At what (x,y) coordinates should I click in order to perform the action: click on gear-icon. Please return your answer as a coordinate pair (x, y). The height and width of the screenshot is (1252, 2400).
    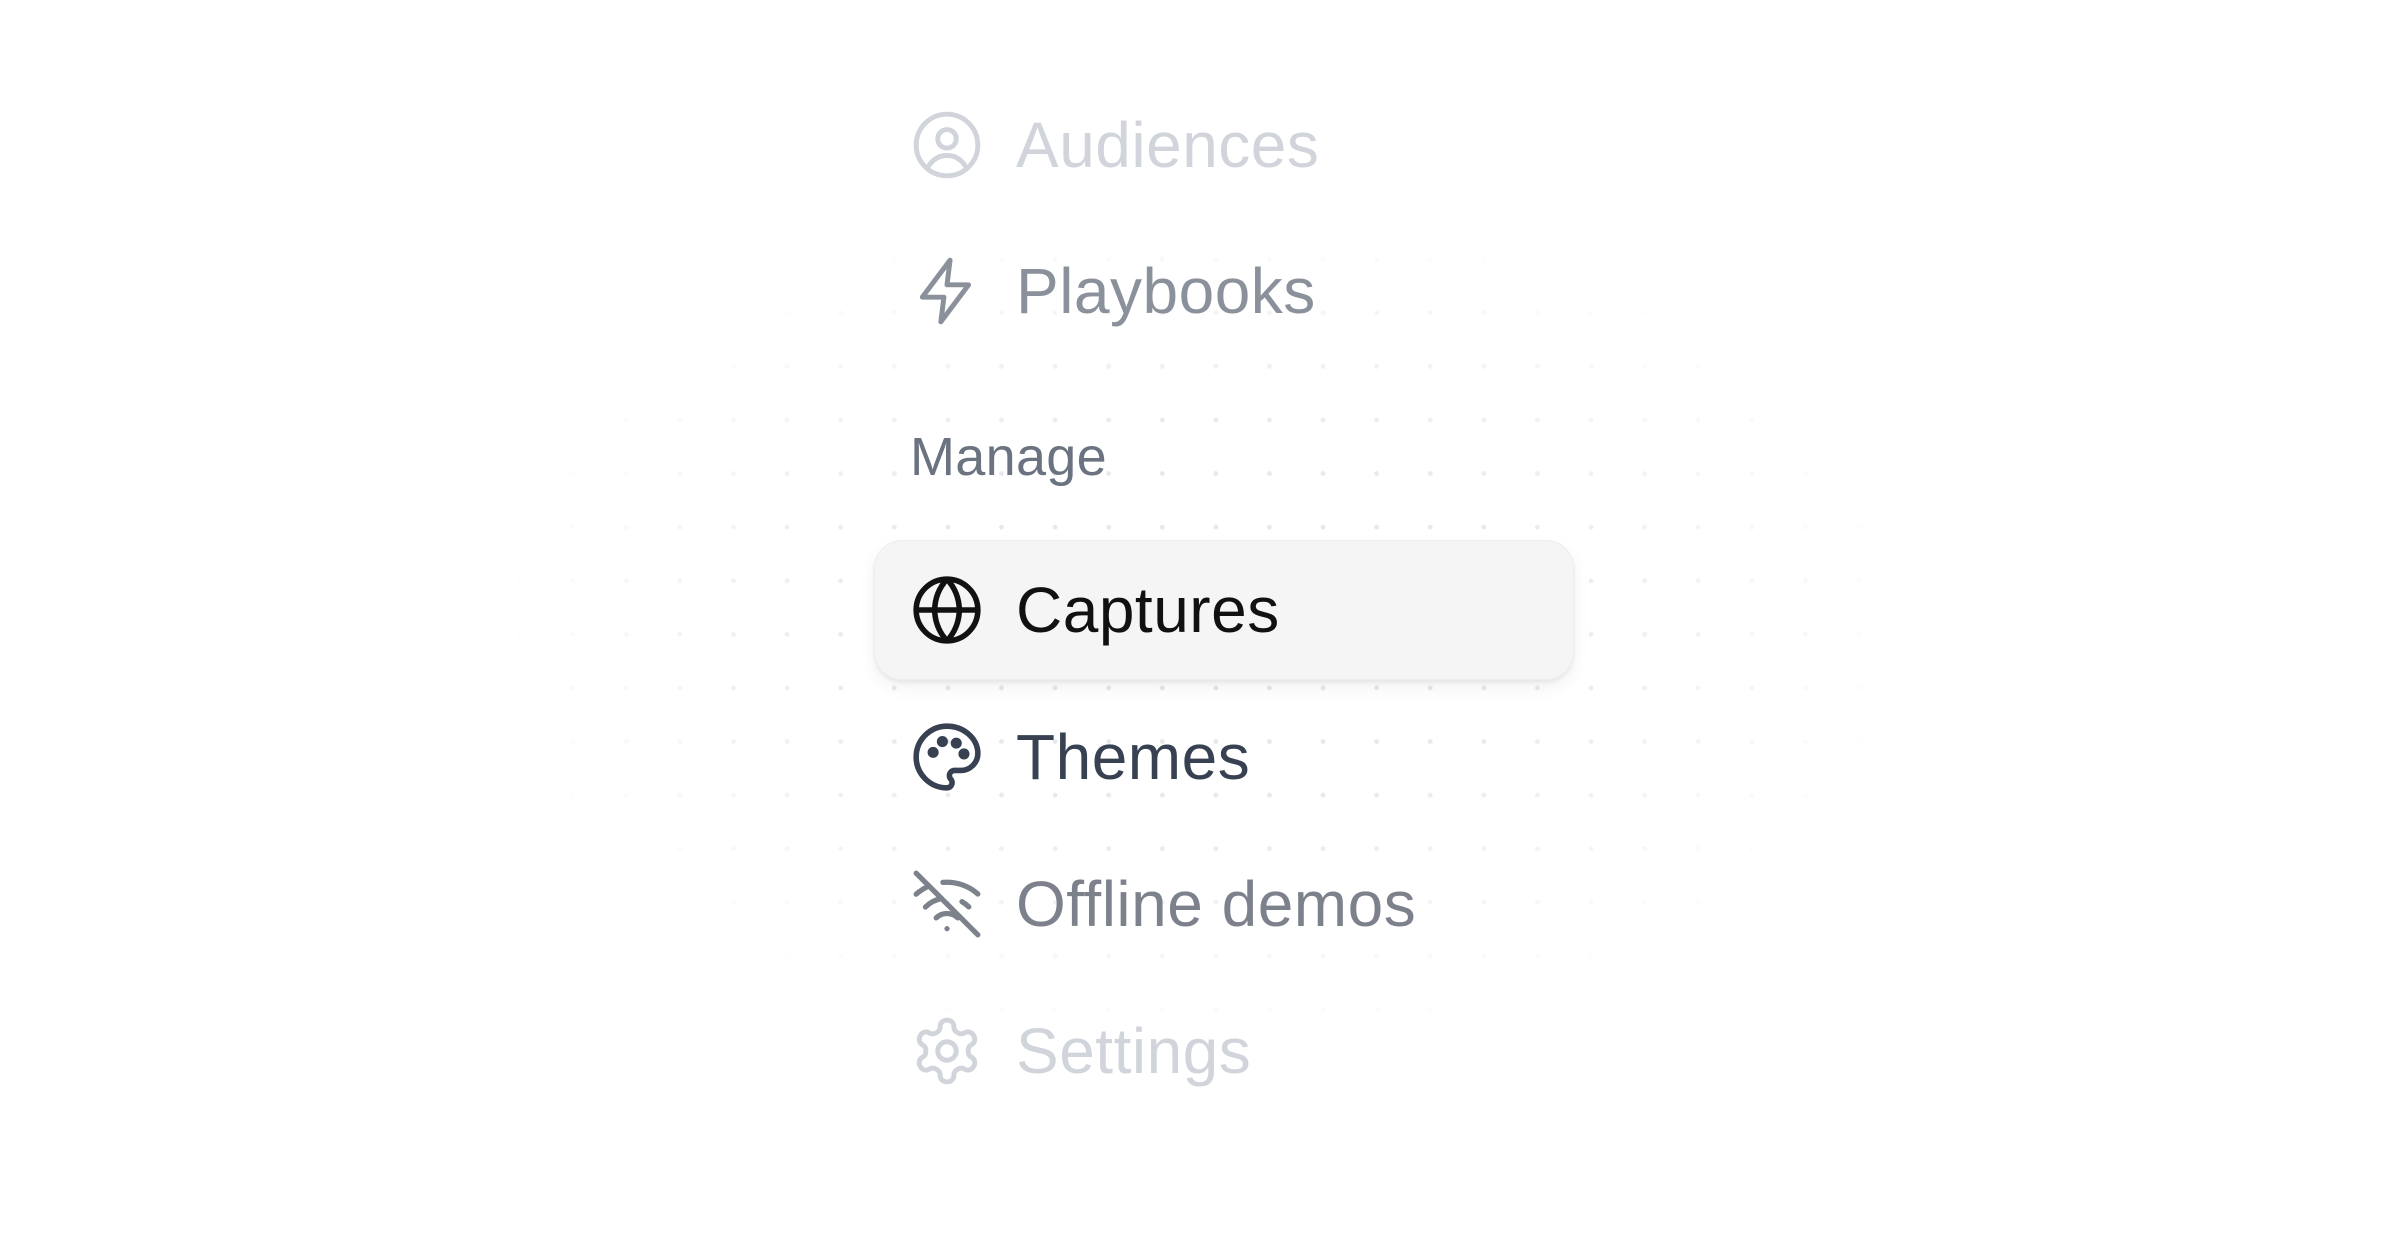
    Looking at the image, I should click on (947, 1051).